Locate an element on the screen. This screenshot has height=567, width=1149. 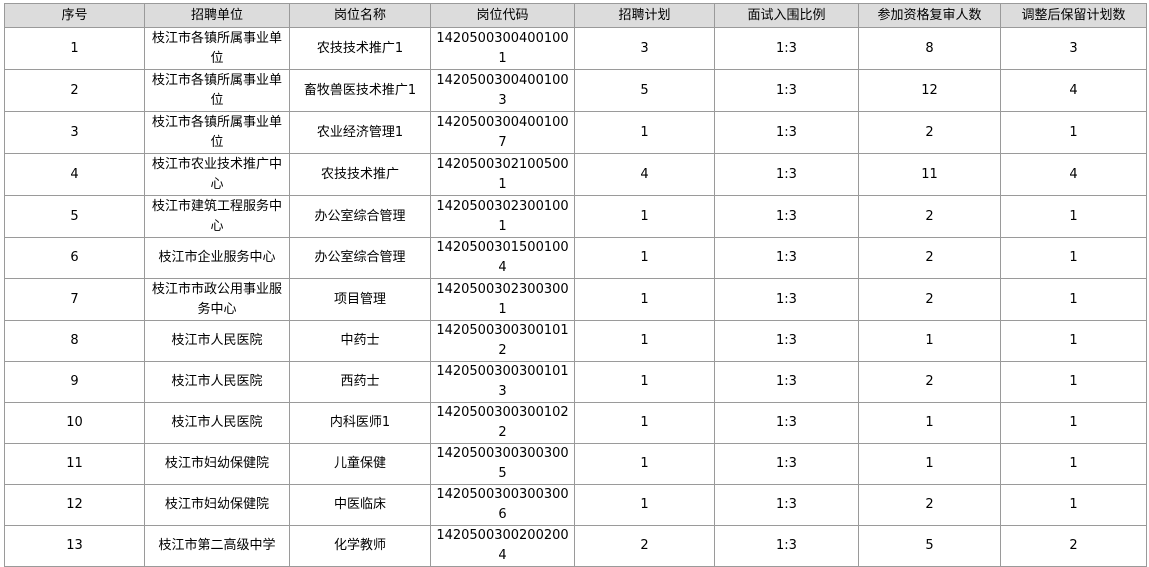
cell-review-count: 11 is located at coordinates (929, 174).